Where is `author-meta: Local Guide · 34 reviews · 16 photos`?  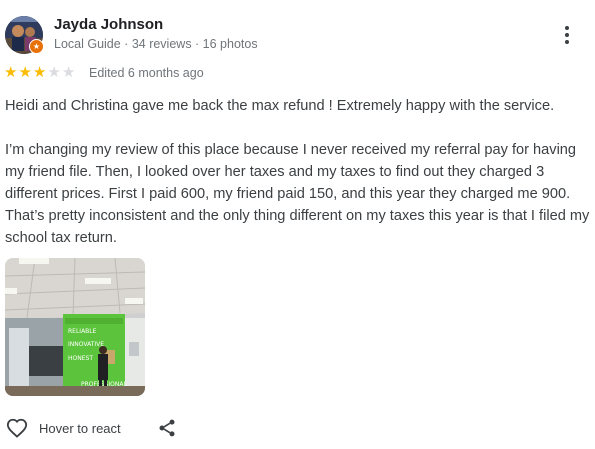 author-meta: Local Guide · 34 reviews · 16 photos is located at coordinates (156, 44).